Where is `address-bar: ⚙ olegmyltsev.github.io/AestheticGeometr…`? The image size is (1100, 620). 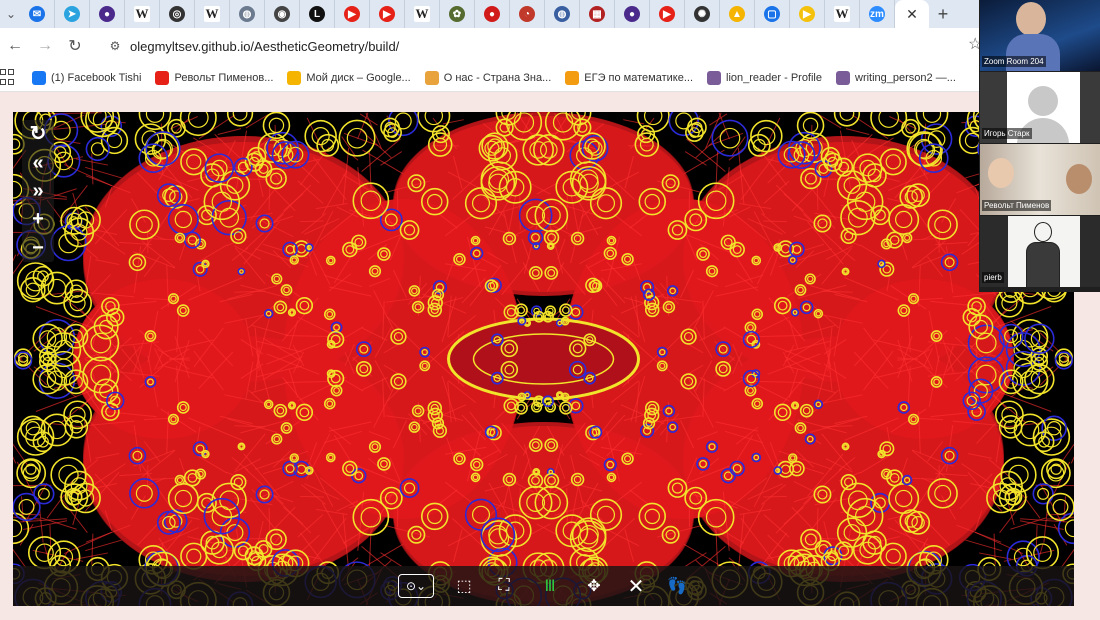
address-bar: ⚙ olegmyltsev.github.io/AestheticGeometr… is located at coordinates (540, 46).